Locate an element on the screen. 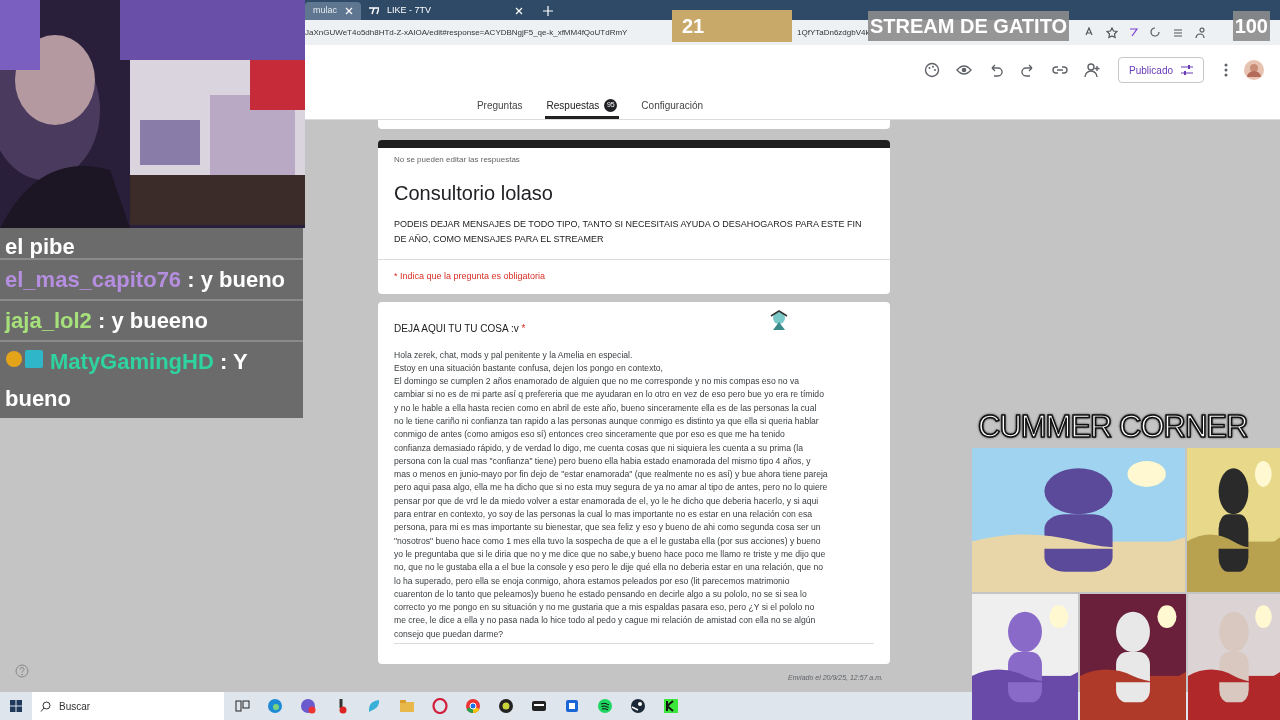 The width and height of the screenshot is (1280, 720). form-description: PODEIS DEJAR MENSAJES DE TODO TIPO, TANTO SI NECESITAIS AYUDA O DESAHOGAROS PARA ESTE FIN DE AÑO, COMO MENSAJES PARA EL STREAMER is located at coordinates (628, 232).